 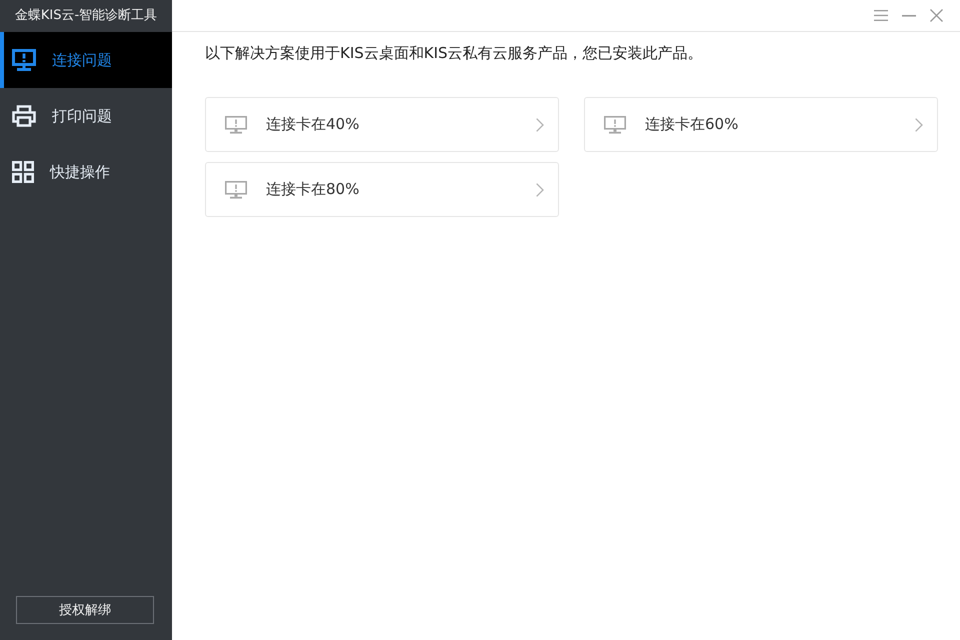 I want to click on window-title: 金蝶KIS云-智能诊断工具, so click(x=86, y=16).